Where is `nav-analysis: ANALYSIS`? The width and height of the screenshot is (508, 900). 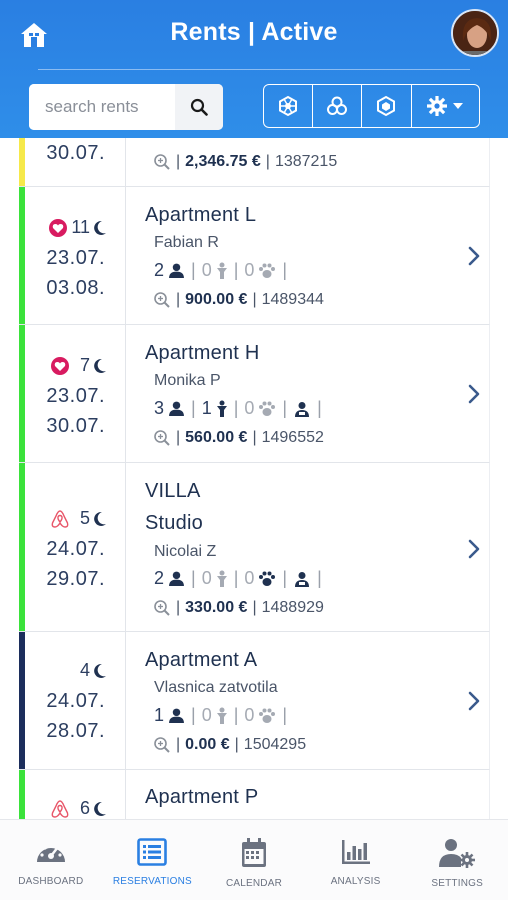 nav-analysis: ANALYSIS is located at coordinates (356, 860).